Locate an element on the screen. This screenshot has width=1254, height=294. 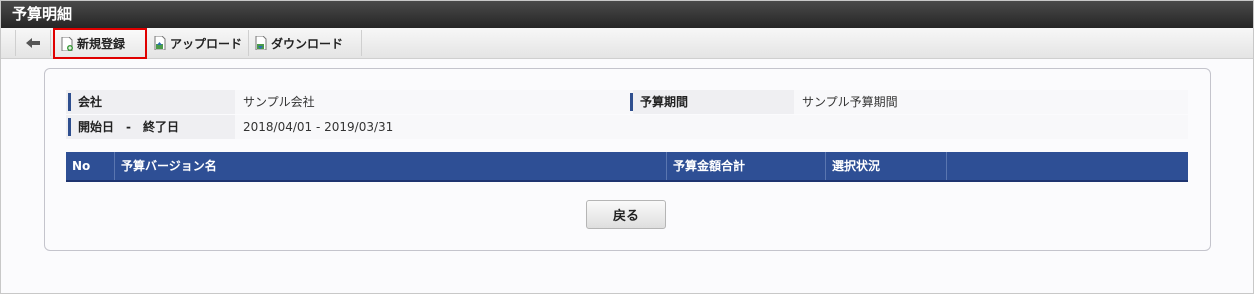
column-header-version-name: 予算バージョン名 is located at coordinates (391, 166).